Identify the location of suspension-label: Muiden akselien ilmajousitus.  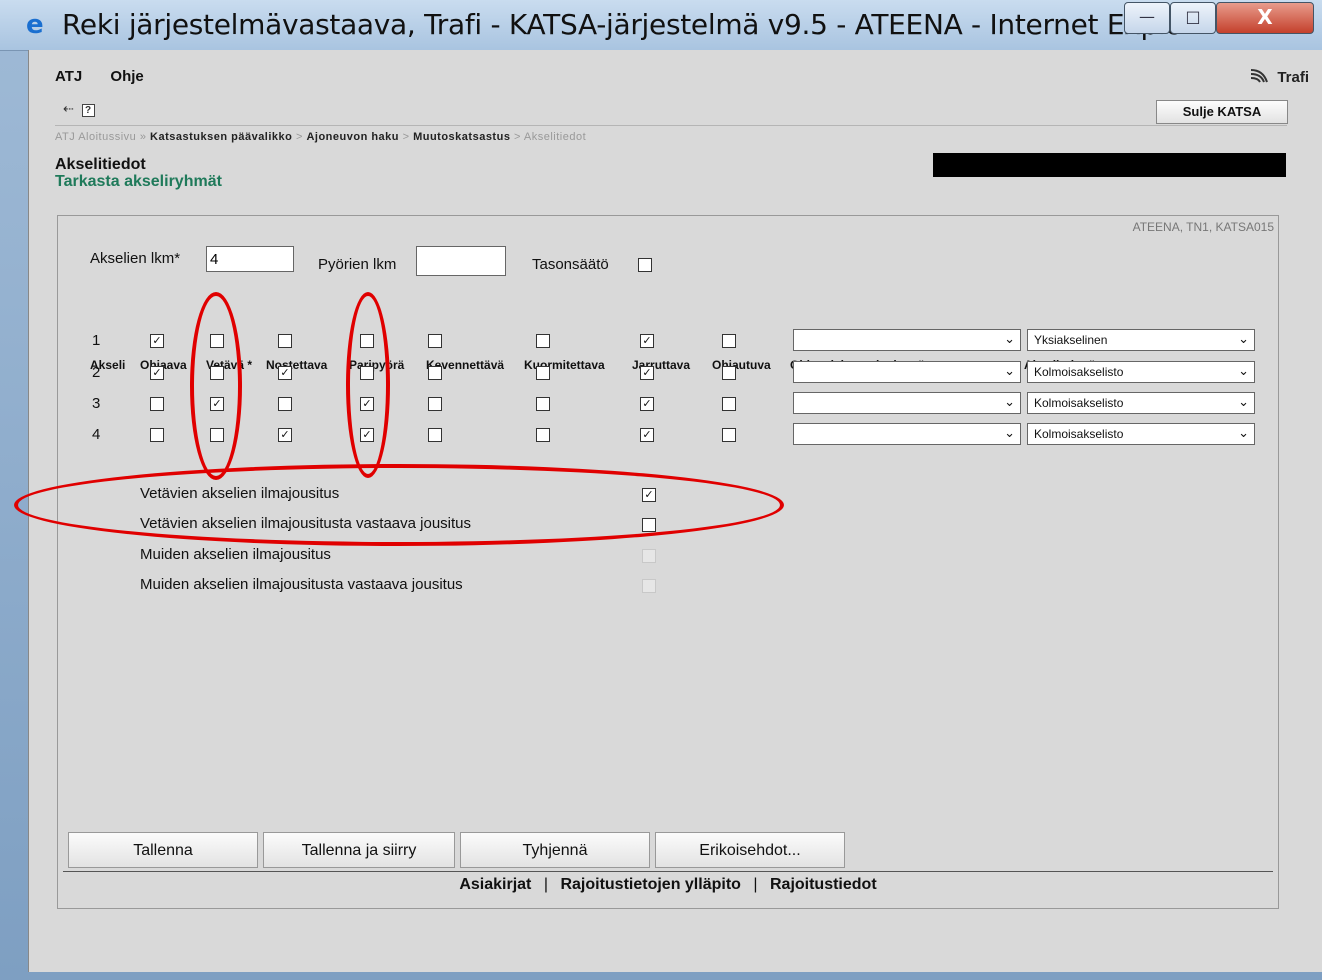
(235, 554).